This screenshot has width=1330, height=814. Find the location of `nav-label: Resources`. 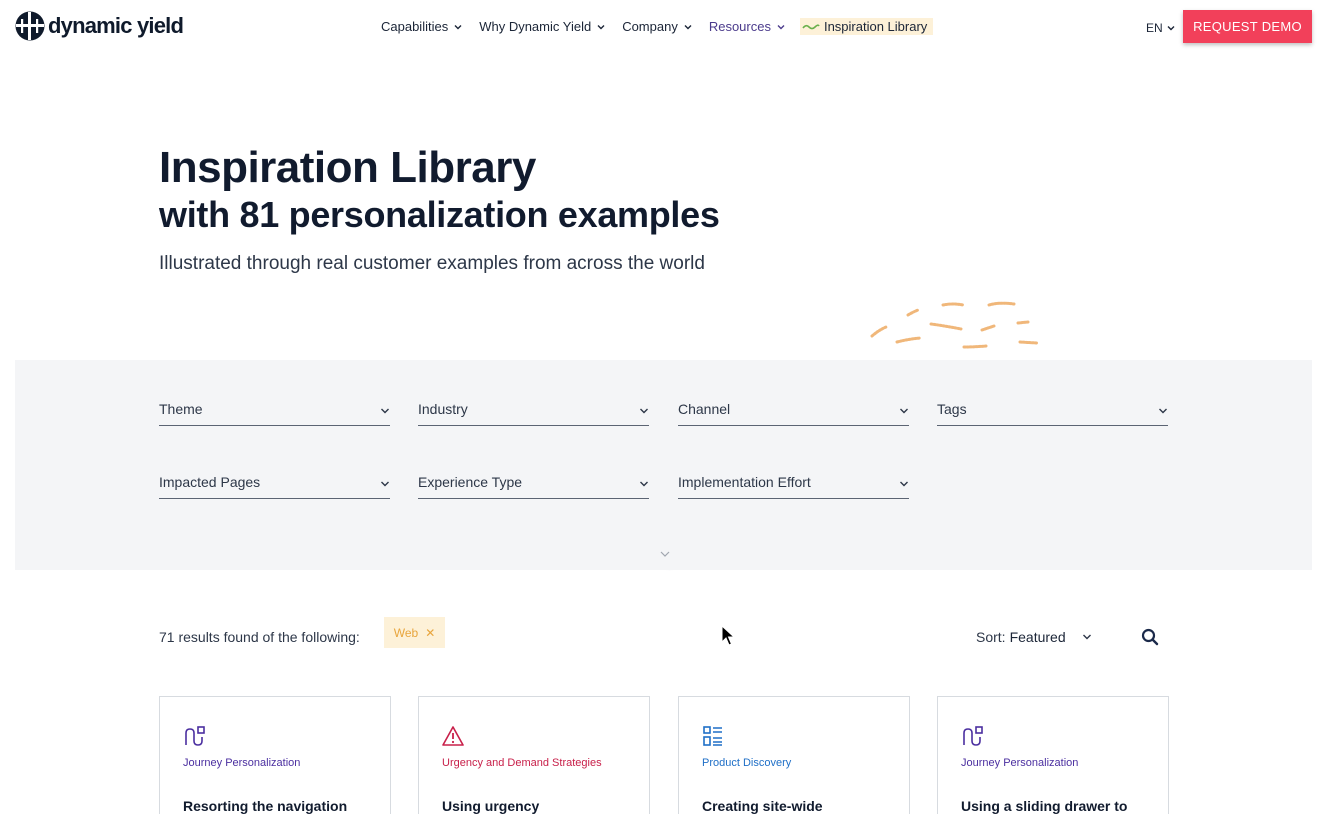

nav-label: Resources is located at coordinates (739, 26).